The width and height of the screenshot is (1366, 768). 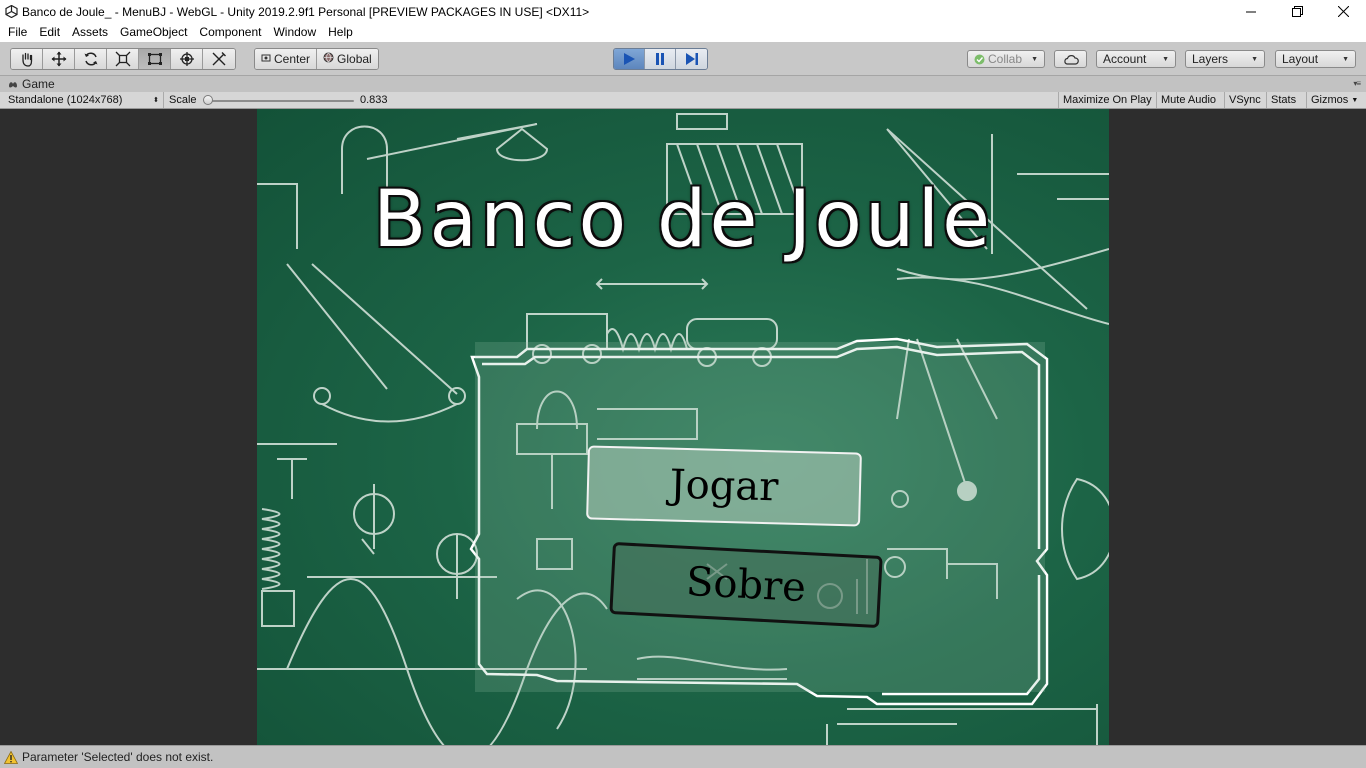 I want to click on gizmos-dropdown: Gizmos ▼, so click(x=1333, y=100).